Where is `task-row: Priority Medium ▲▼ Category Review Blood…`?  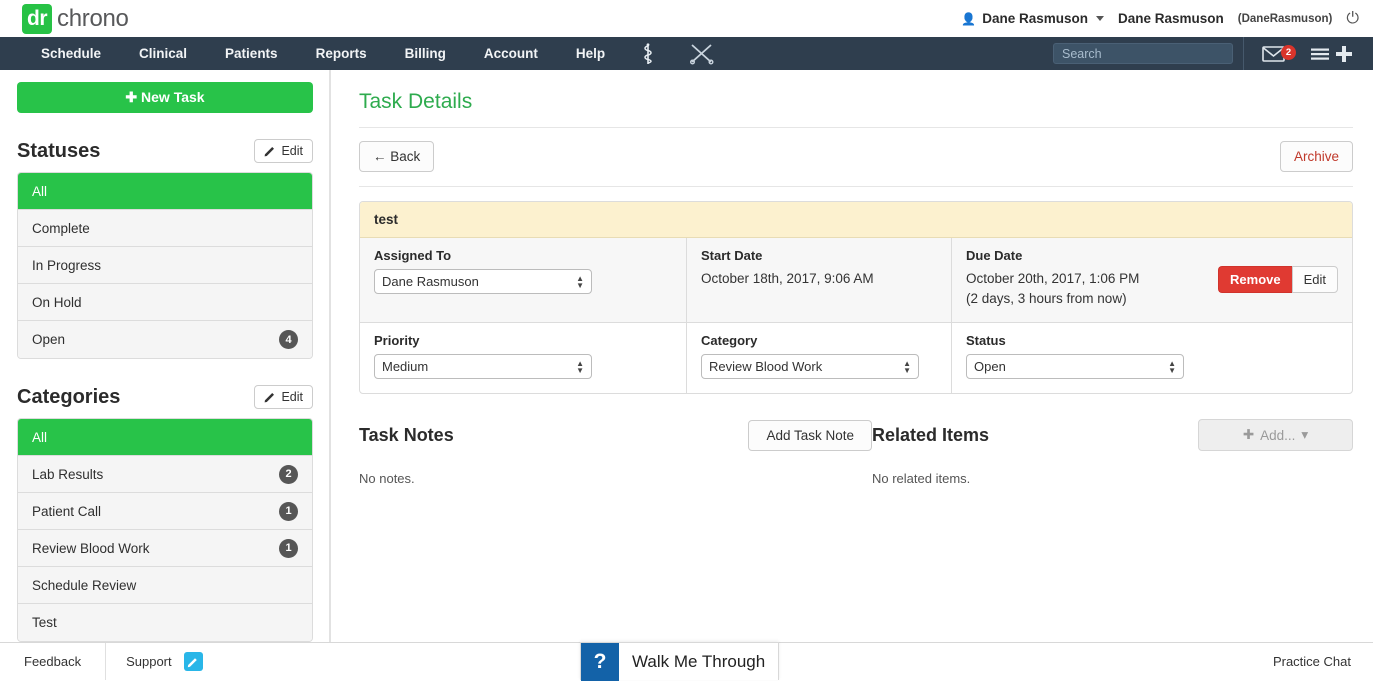 task-row: Priority Medium ▲▼ Category Review Blood… is located at coordinates (856, 358).